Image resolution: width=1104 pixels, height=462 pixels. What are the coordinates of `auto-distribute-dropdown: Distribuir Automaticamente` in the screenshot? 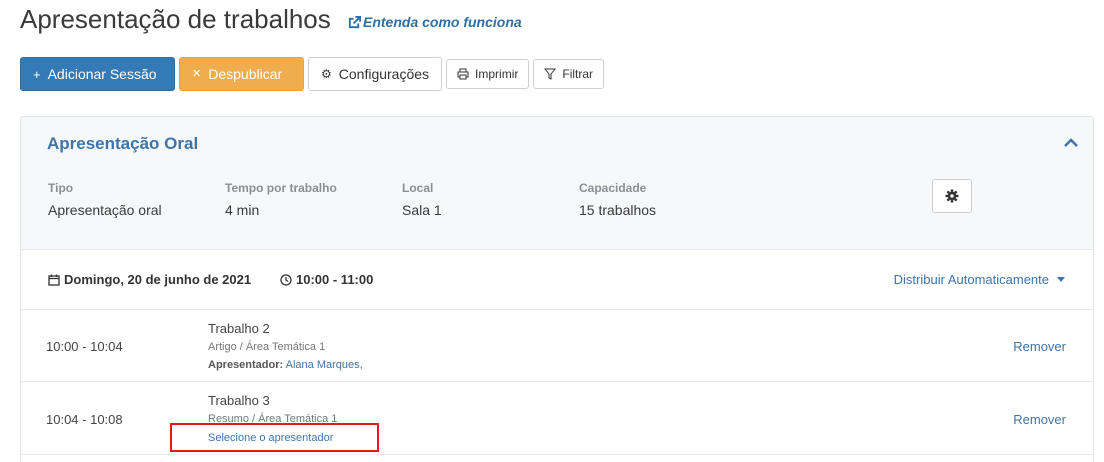 It's located at (979, 279).